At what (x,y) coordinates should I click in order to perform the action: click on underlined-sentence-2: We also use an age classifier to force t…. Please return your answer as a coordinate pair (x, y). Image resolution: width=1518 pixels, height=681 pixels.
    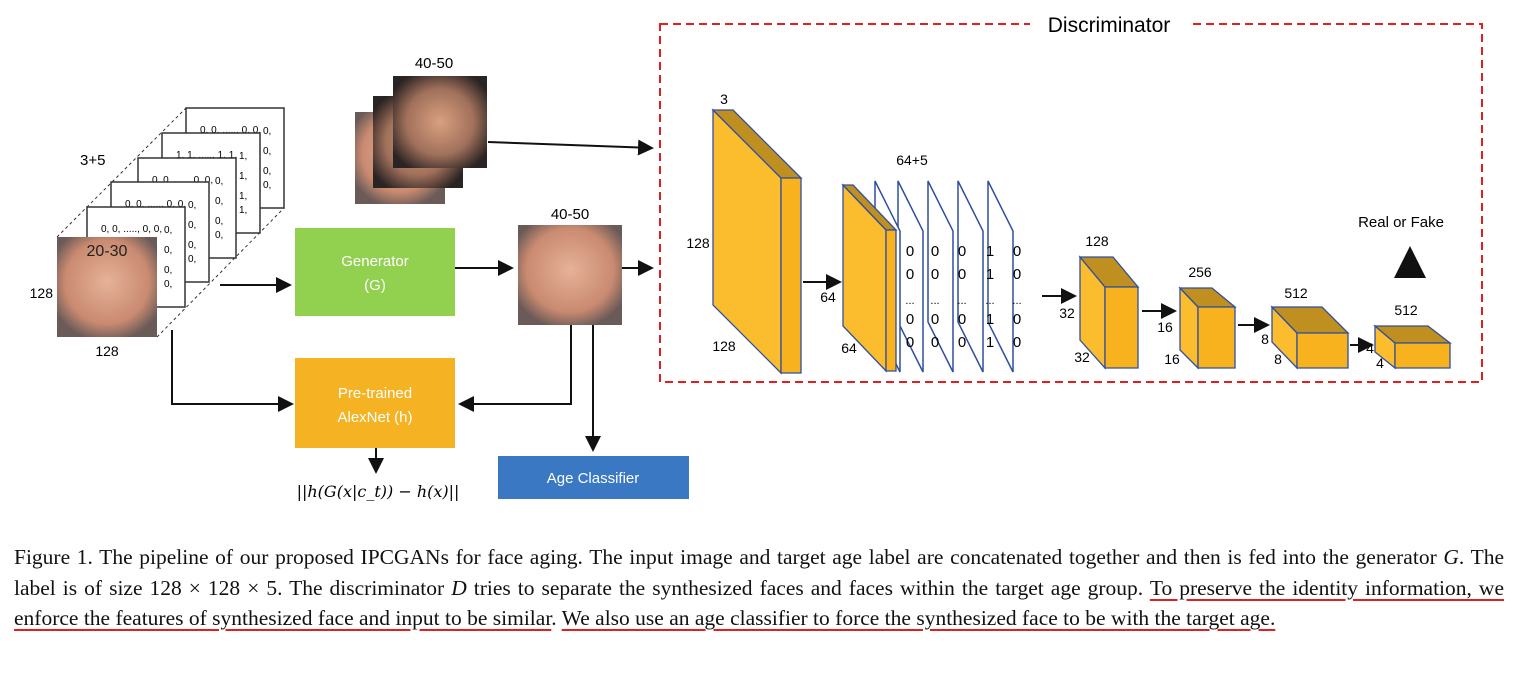
    Looking at the image, I should click on (918, 618).